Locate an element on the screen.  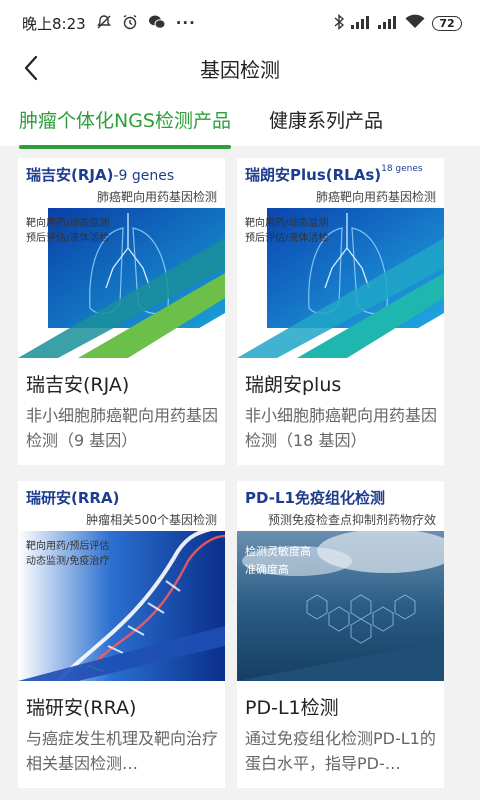
banner-title: 瑞吉安(RJA)-9 genes is located at coordinates (100, 175).